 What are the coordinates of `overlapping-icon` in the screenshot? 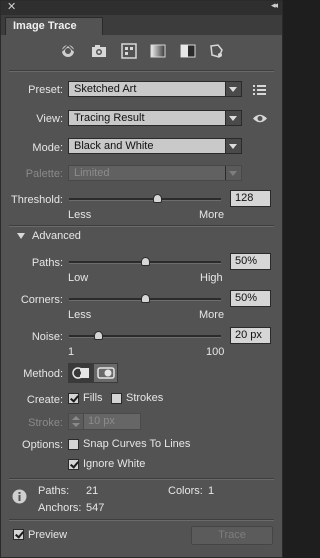 It's located at (106, 373).